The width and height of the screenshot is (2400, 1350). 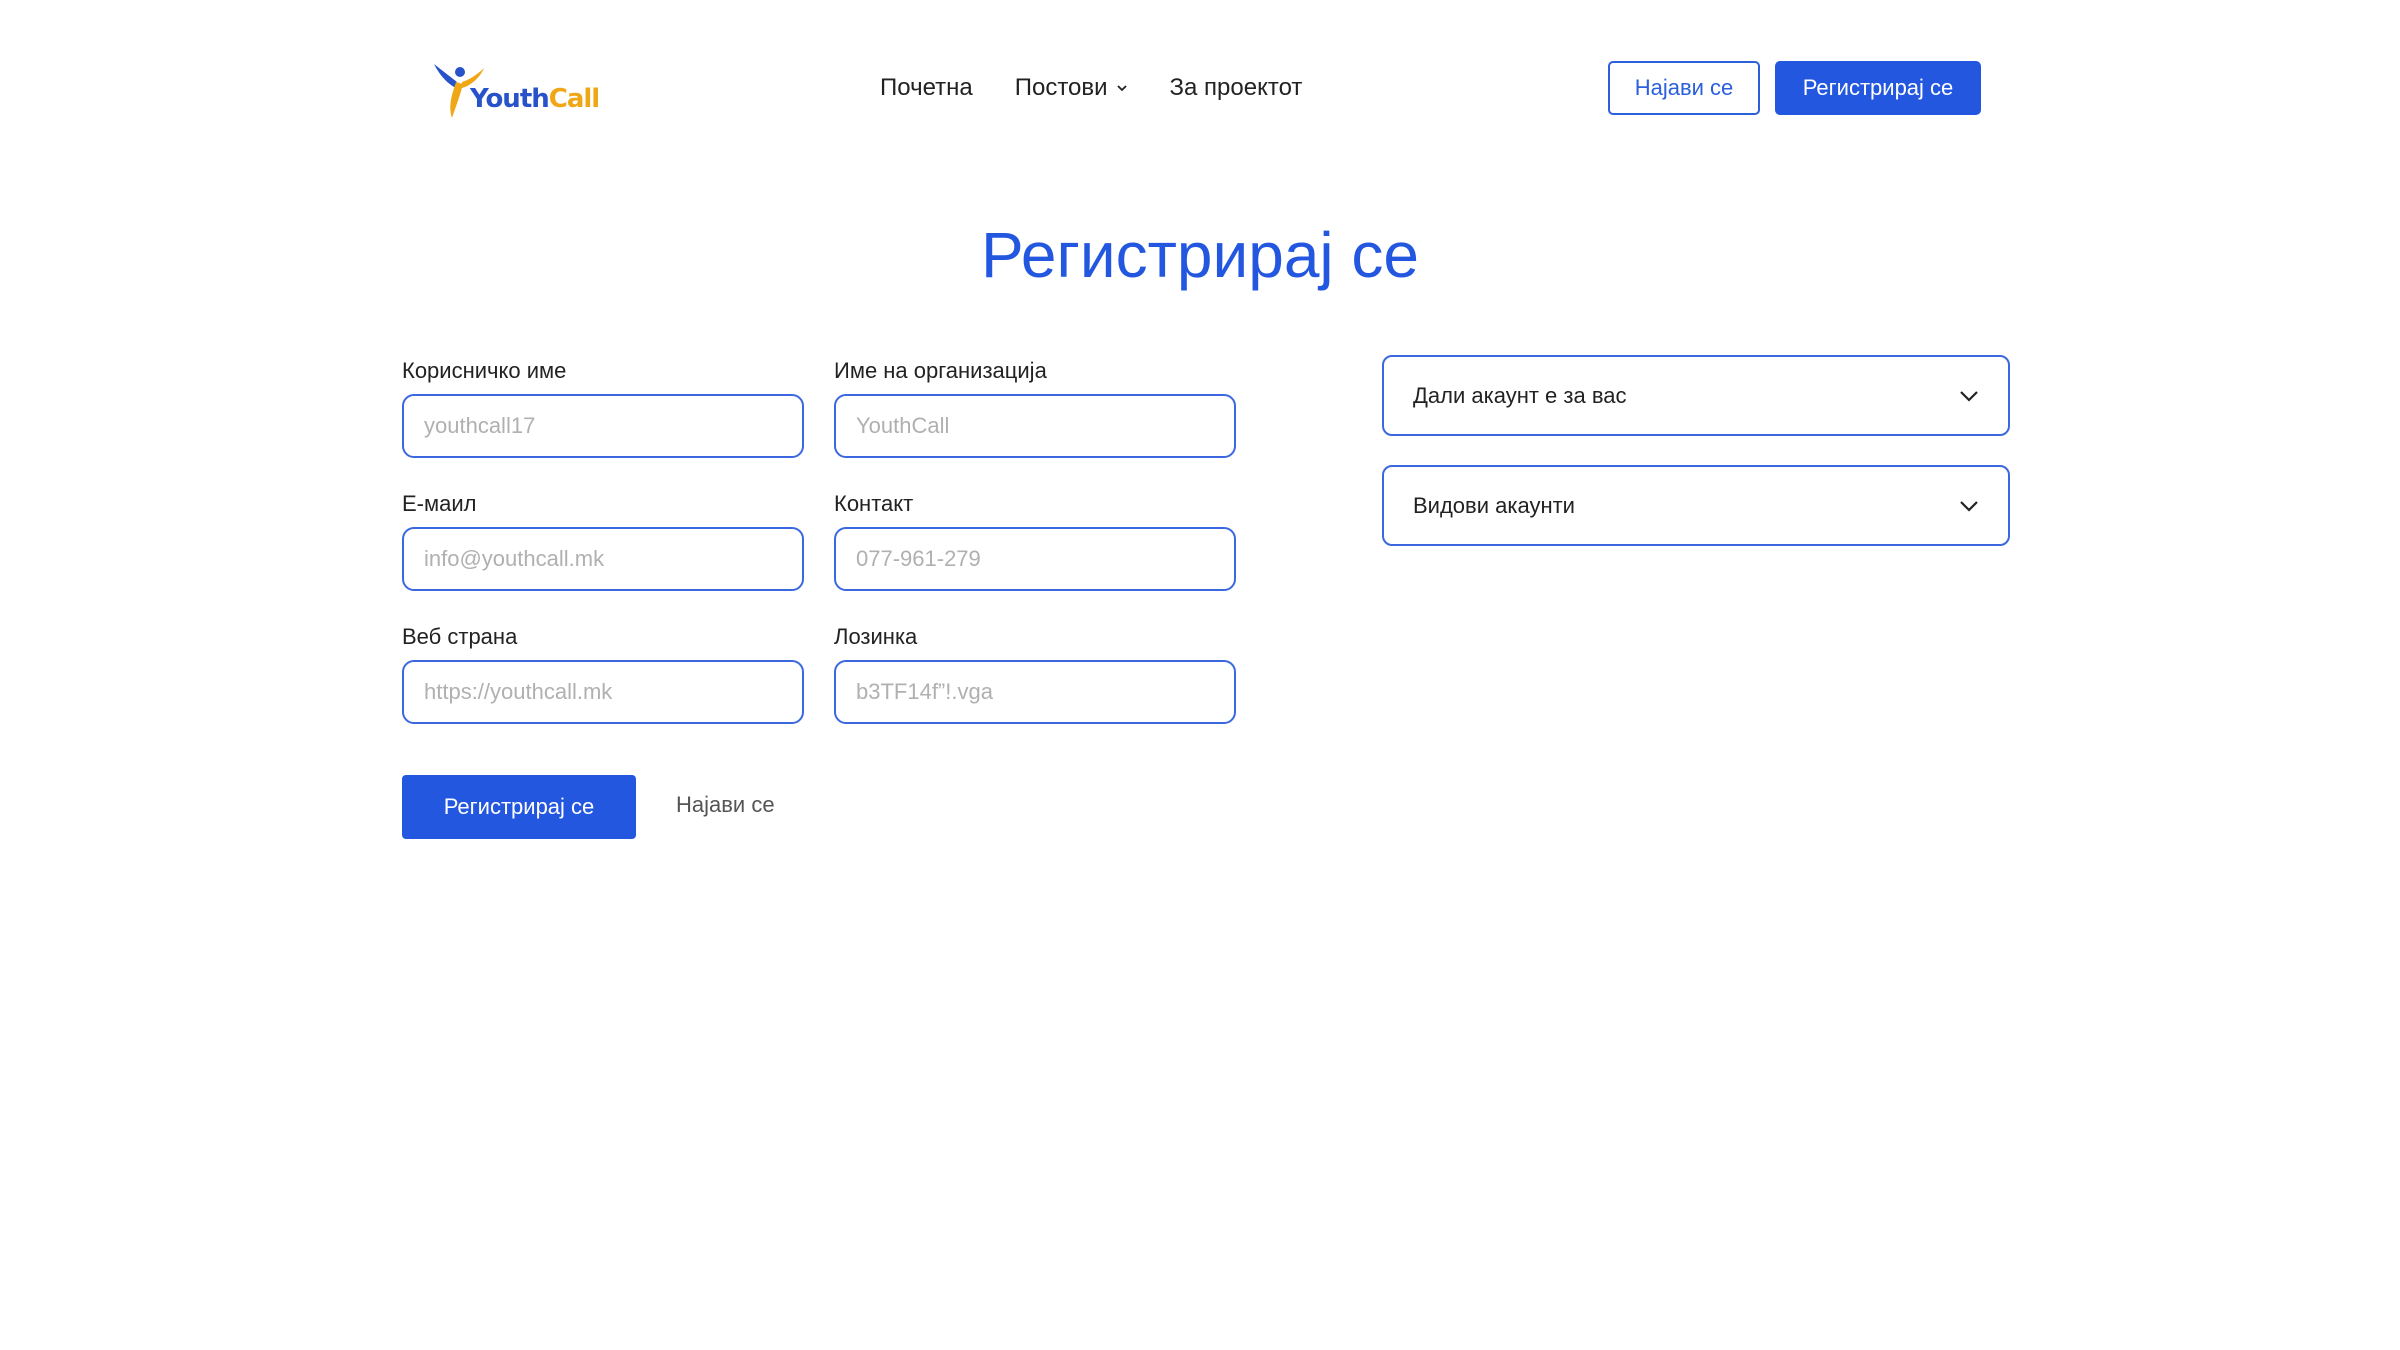 What do you see at coordinates (1520, 395) in the screenshot?
I see `accordion-label: Дали акаунт е за вас` at bounding box center [1520, 395].